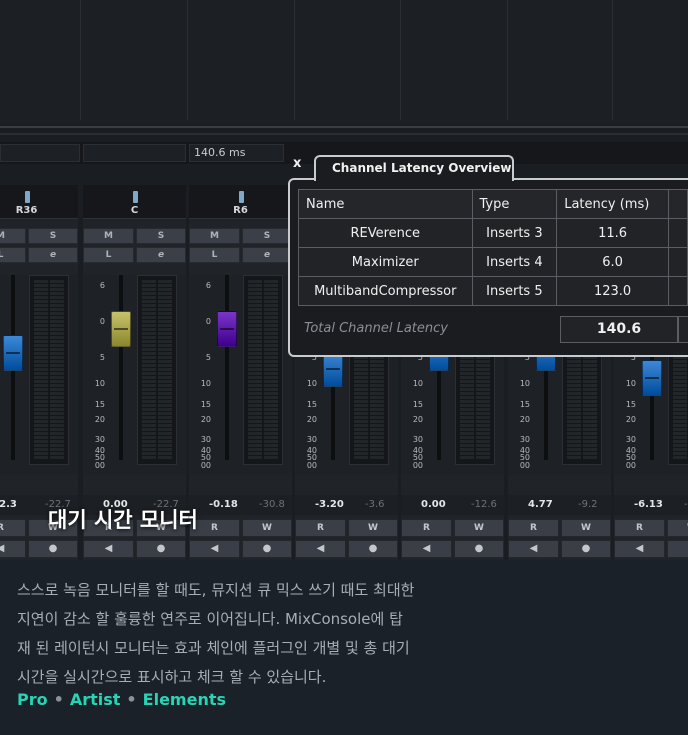 This screenshot has height=735, width=688. Describe the element at coordinates (95, 699) in the screenshot. I see `edition-artist: Artist` at that location.